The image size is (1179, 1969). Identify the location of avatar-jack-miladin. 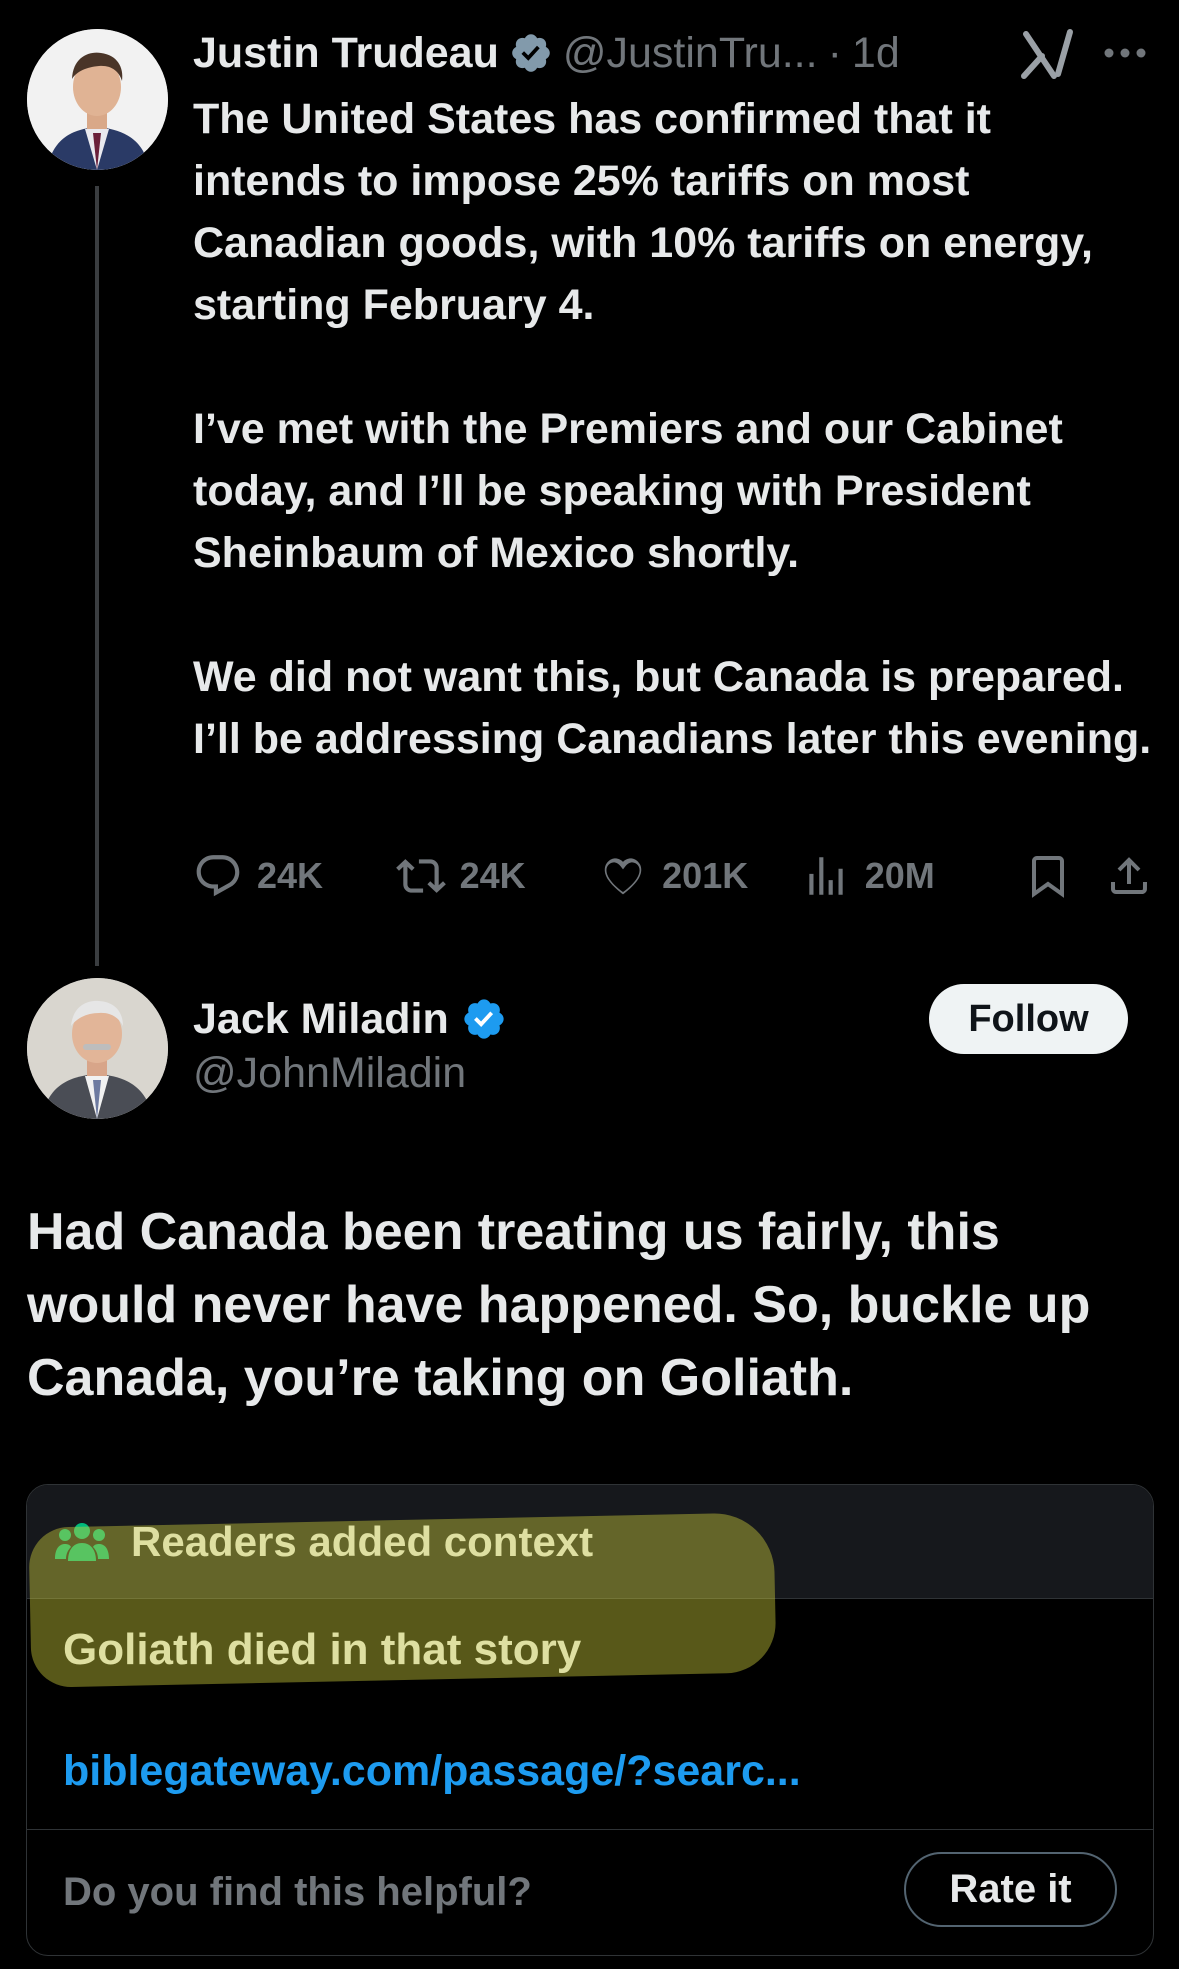
(97, 1048).